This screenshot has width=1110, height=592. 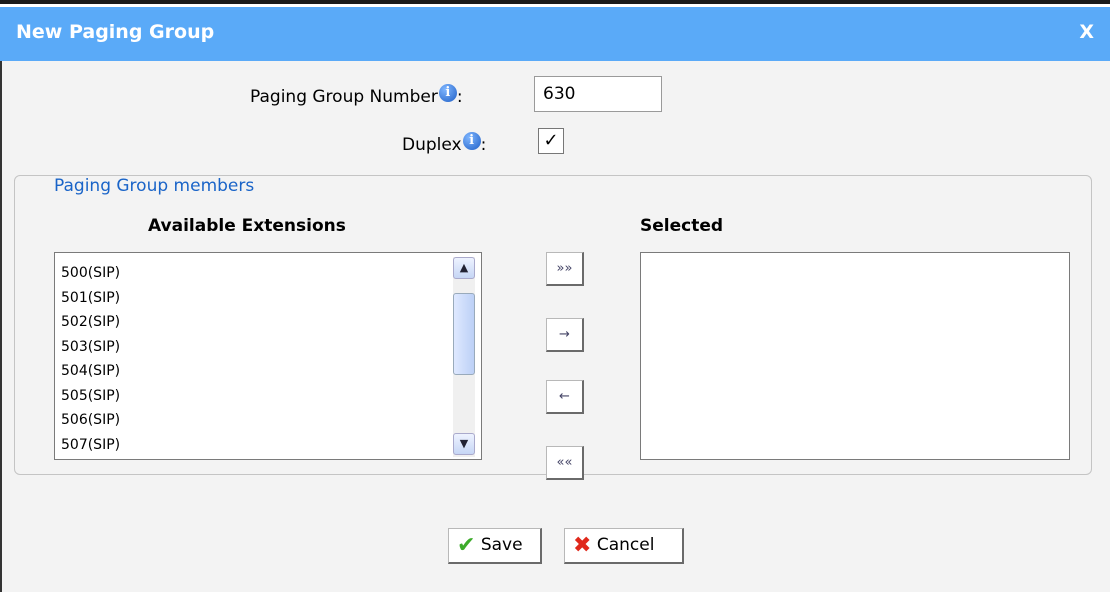 I want to click on selected-header: Selected, so click(x=682, y=226).